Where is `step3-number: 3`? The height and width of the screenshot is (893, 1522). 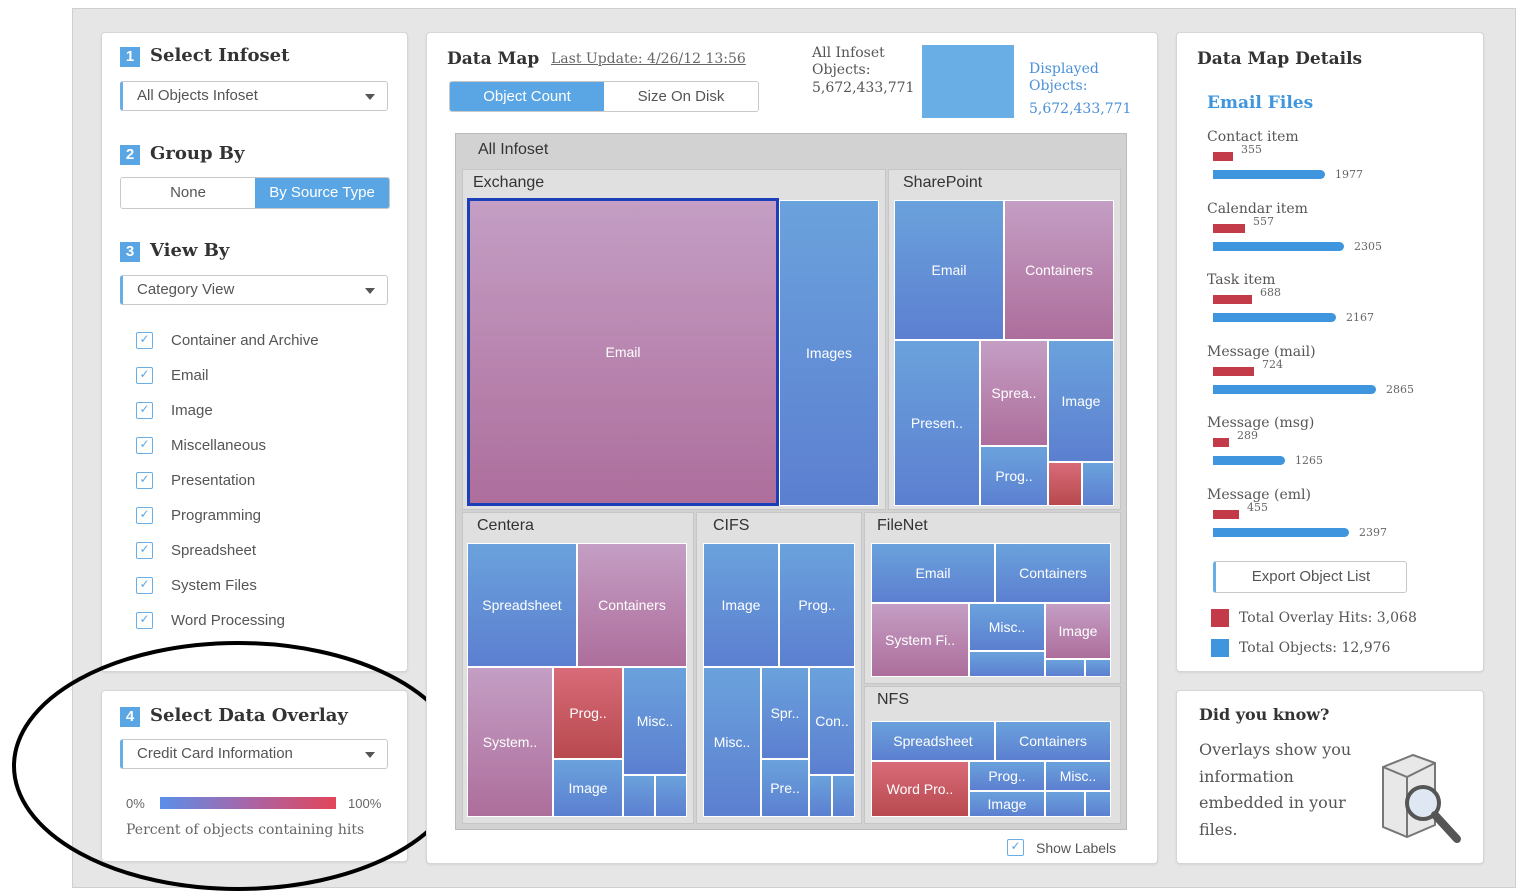
step3-number: 3 is located at coordinates (130, 251).